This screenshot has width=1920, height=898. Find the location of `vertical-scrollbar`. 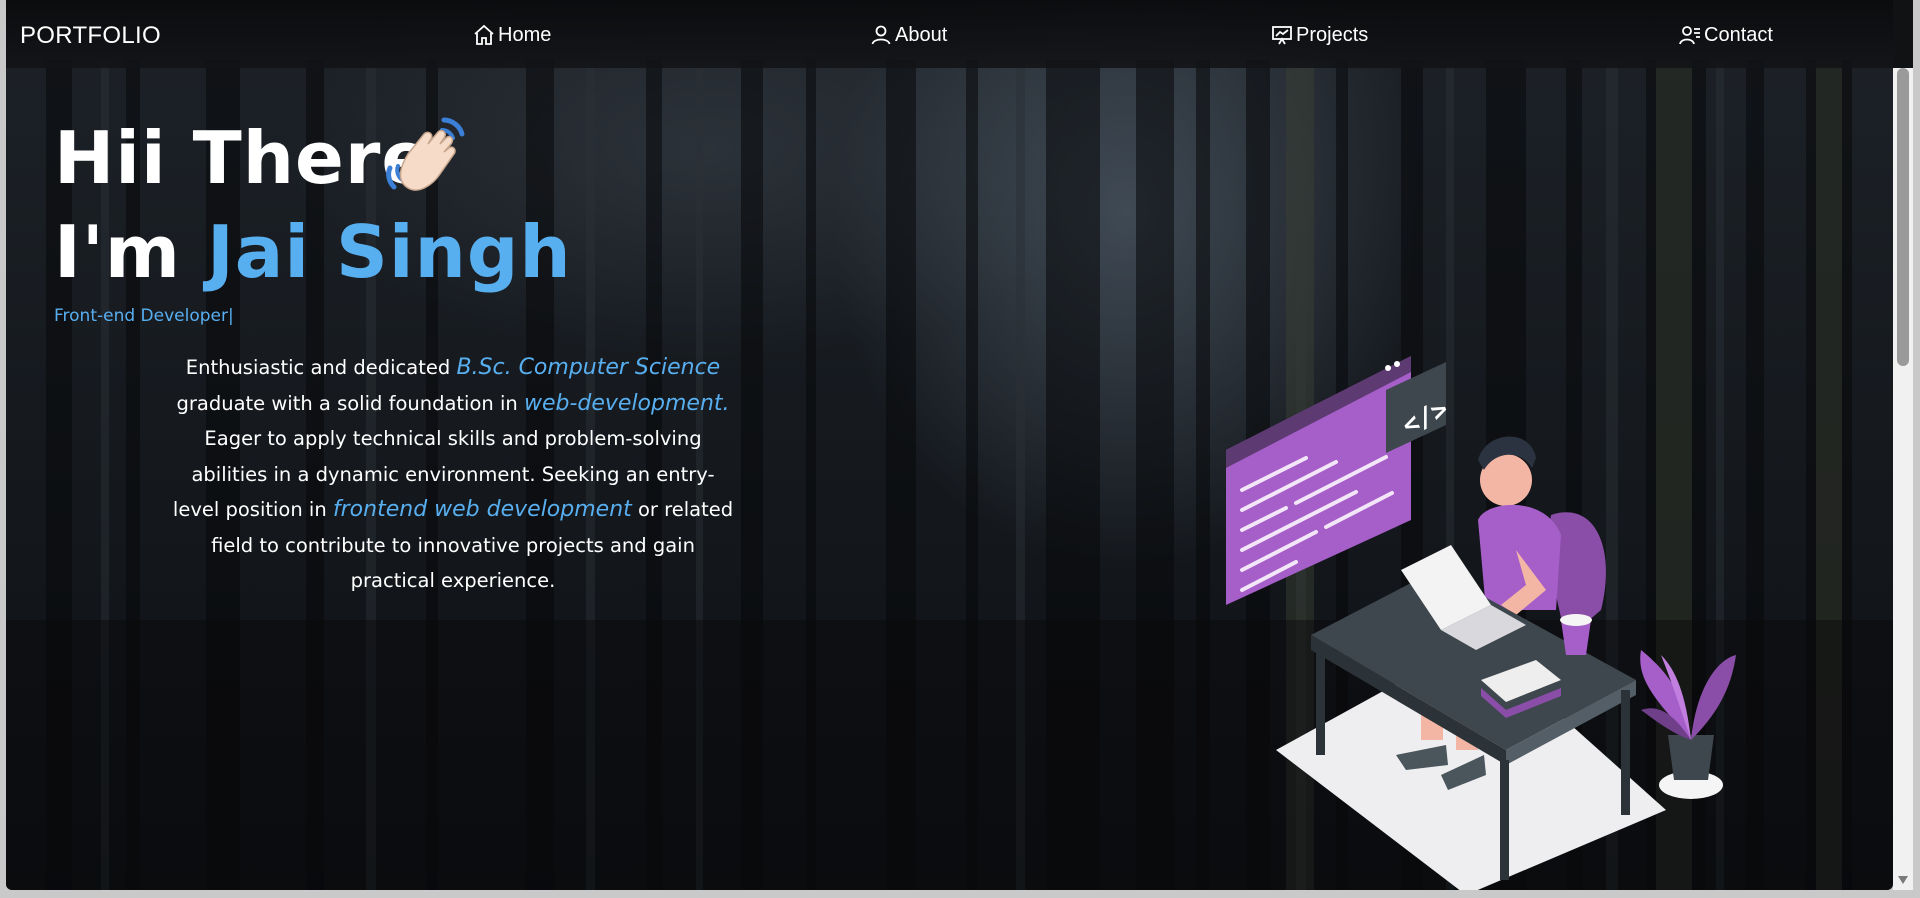

vertical-scrollbar is located at coordinates (1903, 479).